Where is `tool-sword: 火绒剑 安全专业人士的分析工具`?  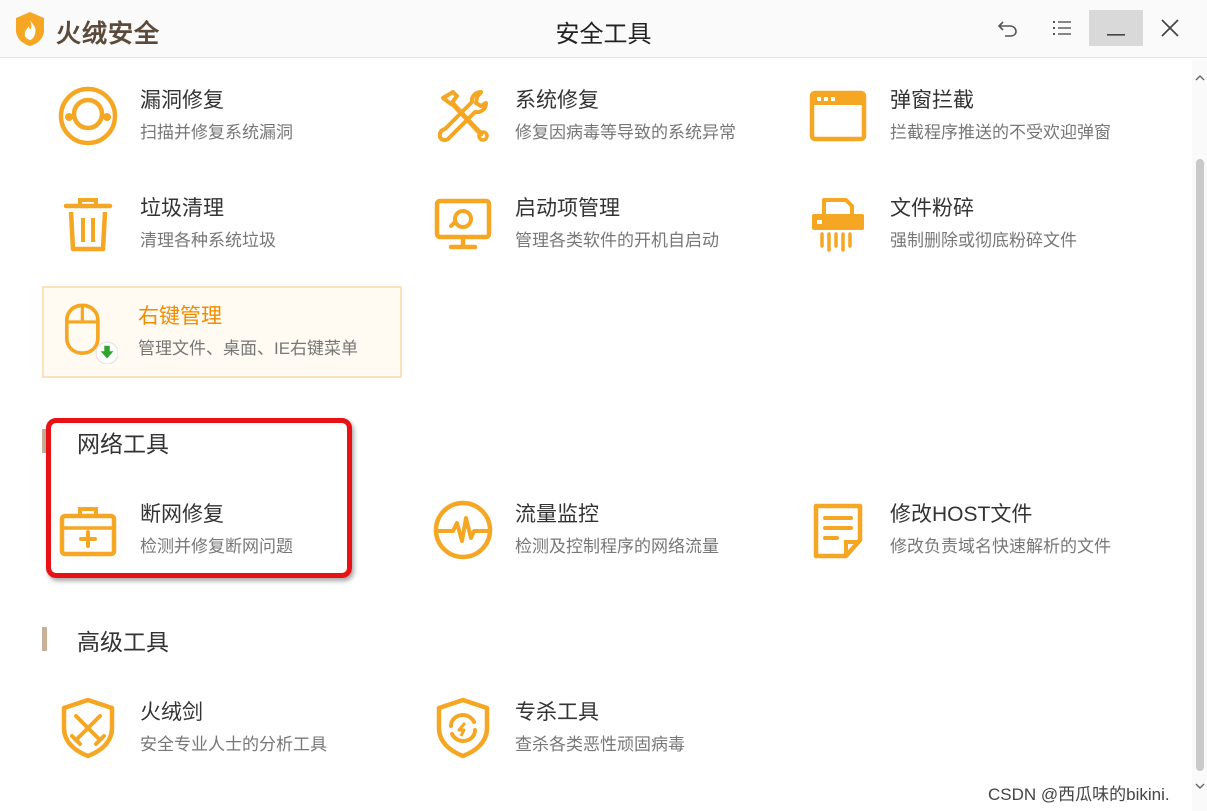 tool-sword: 火绒剑 安全专业人士的分析工具 is located at coordinates (224, 728).